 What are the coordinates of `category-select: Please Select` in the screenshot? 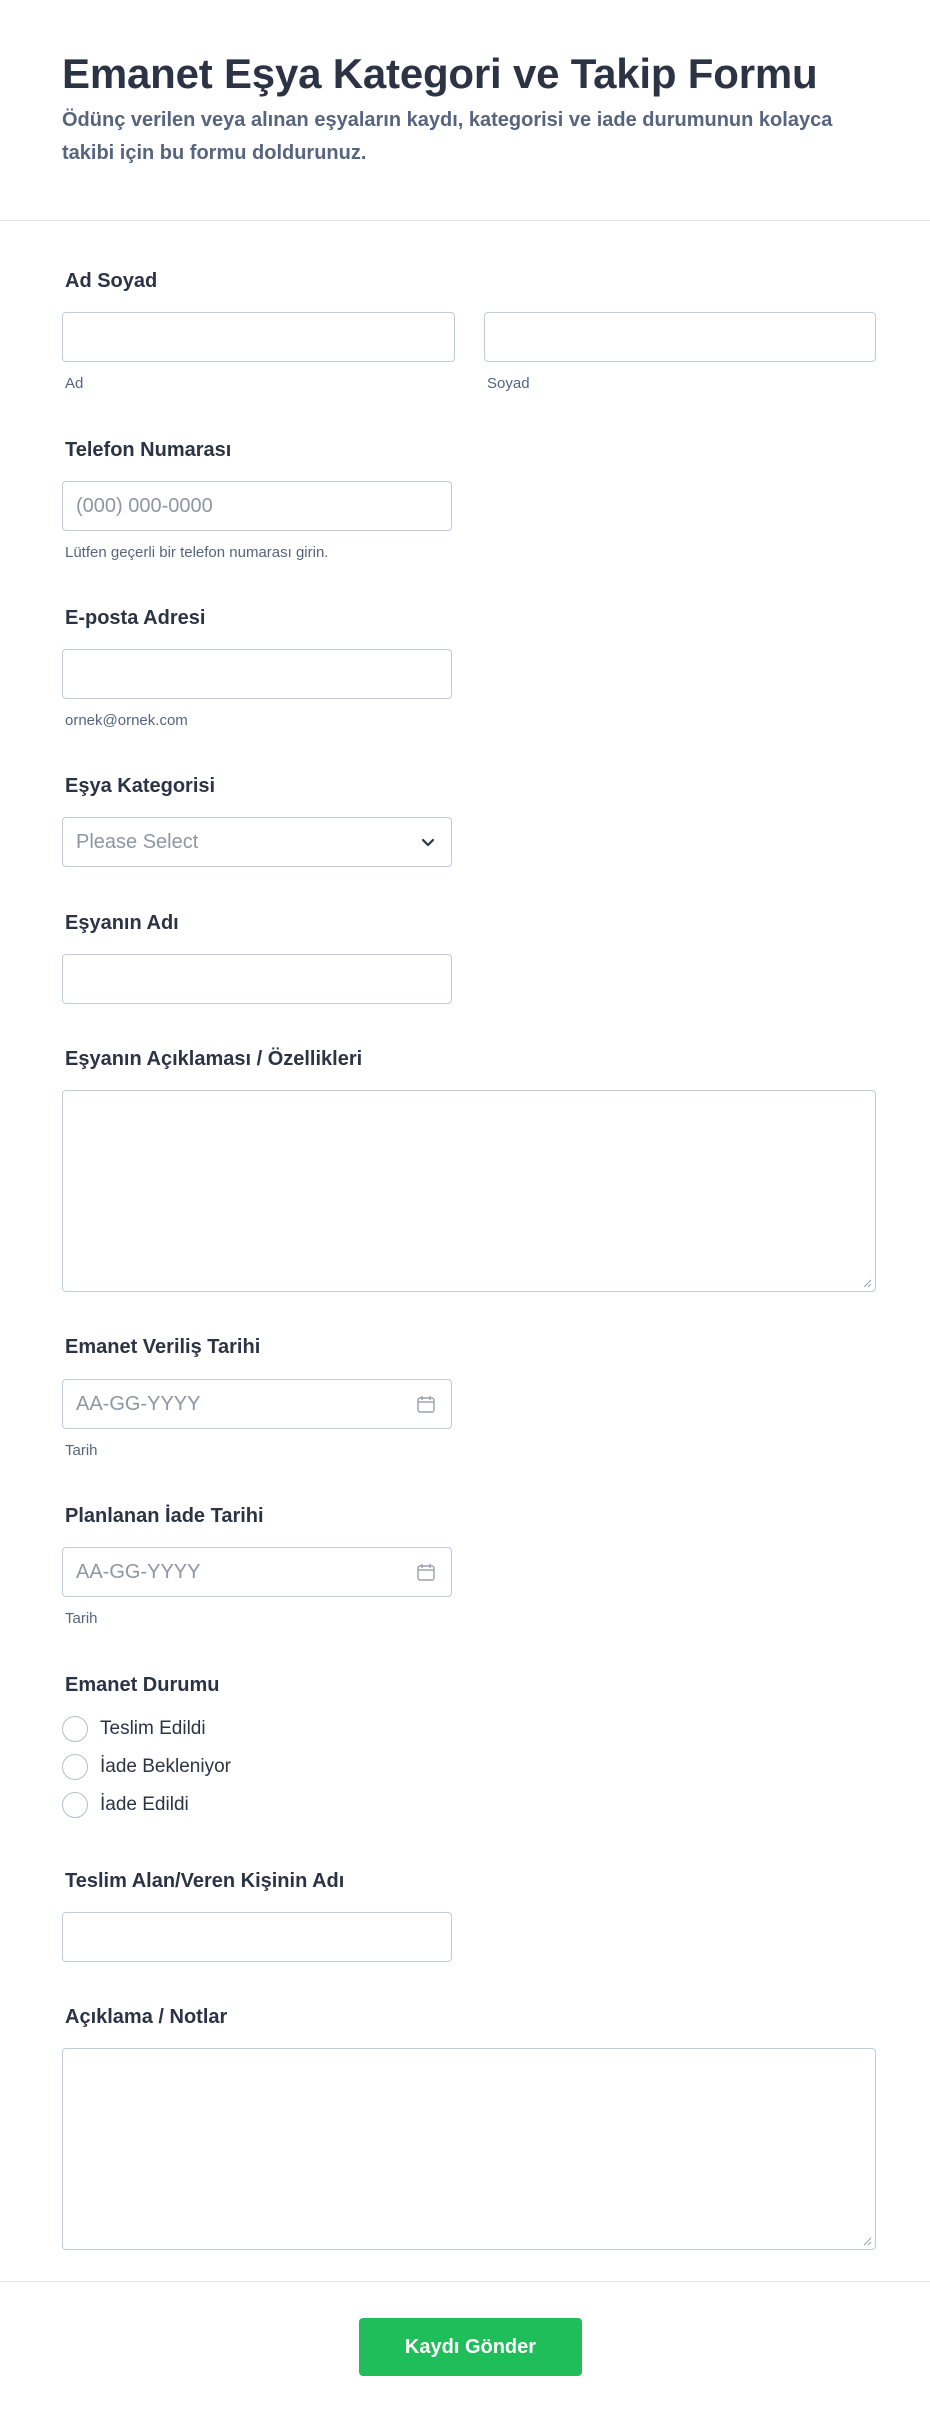 It's located at (257, 842).